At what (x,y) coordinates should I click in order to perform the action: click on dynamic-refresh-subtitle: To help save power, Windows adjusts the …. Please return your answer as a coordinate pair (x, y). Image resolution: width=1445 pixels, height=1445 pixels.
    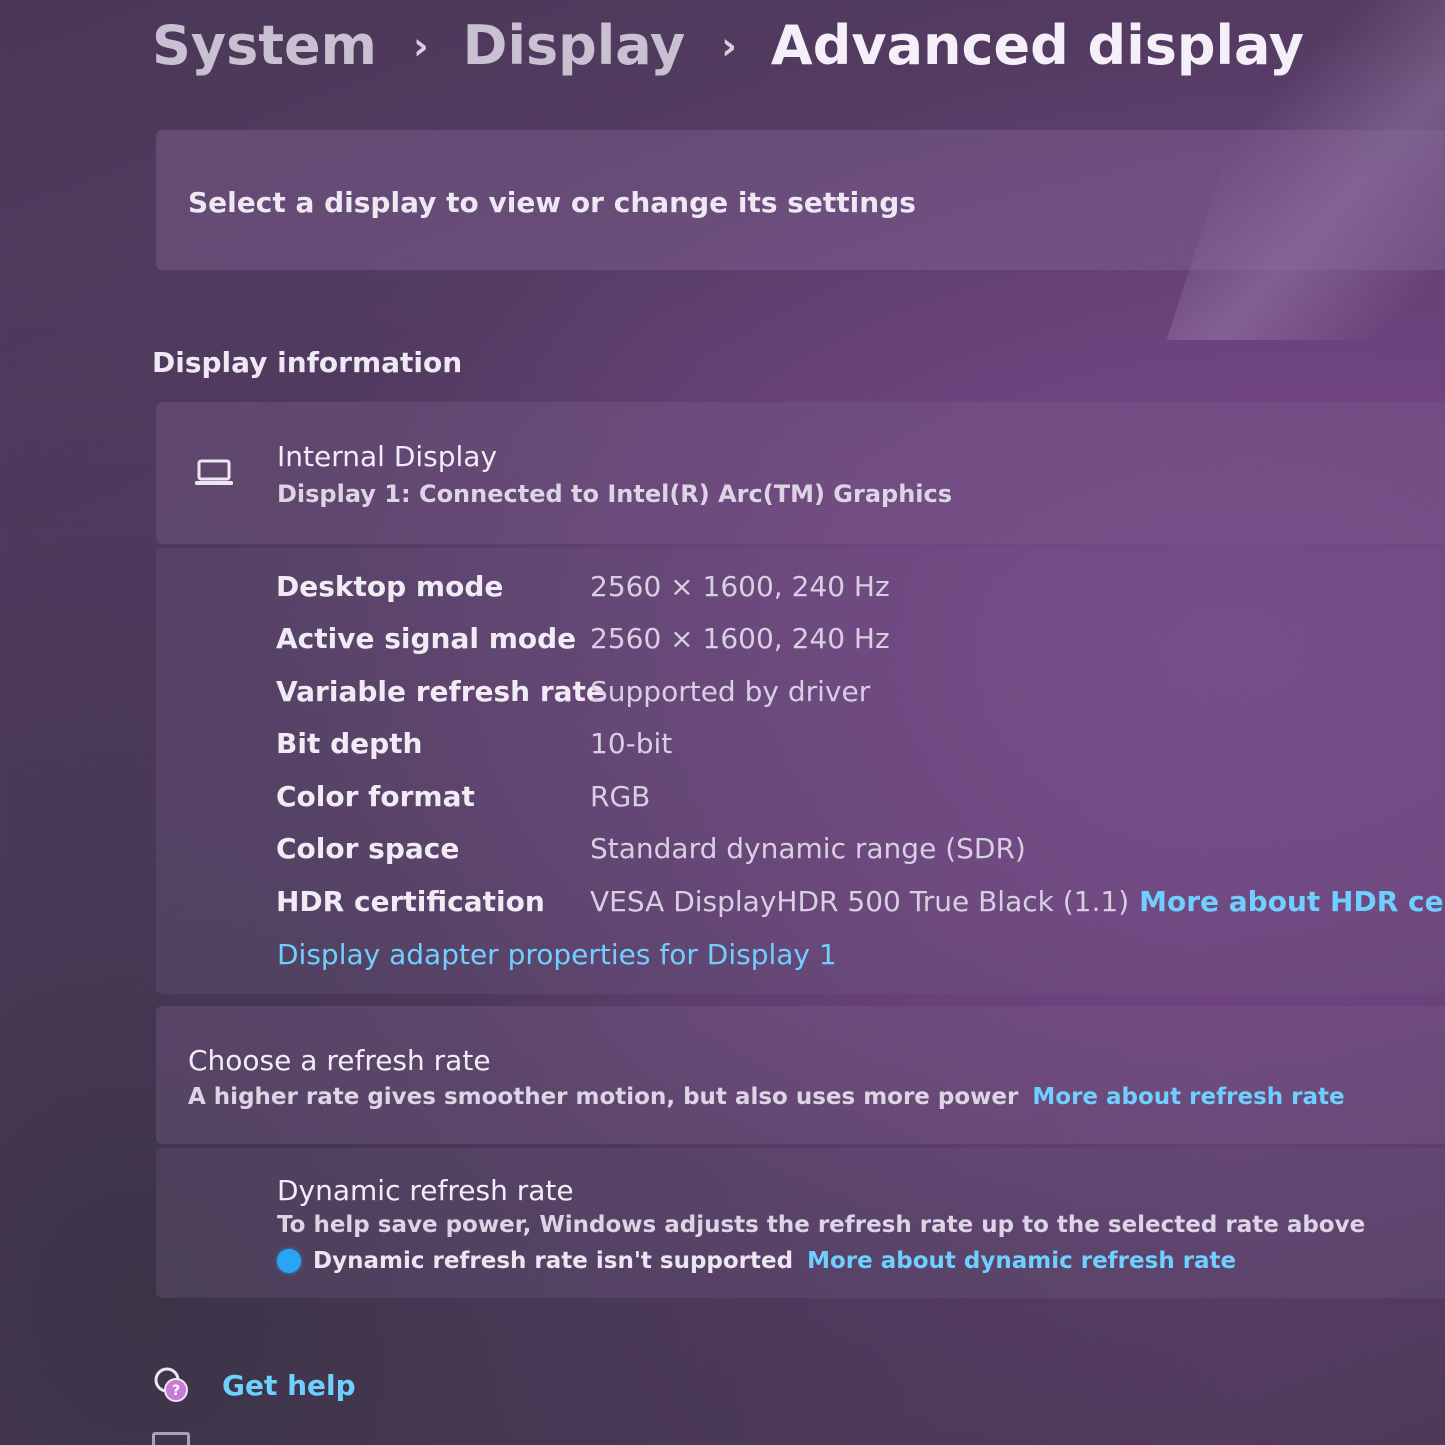
    Looking at the image, I should click on (821, 1225).